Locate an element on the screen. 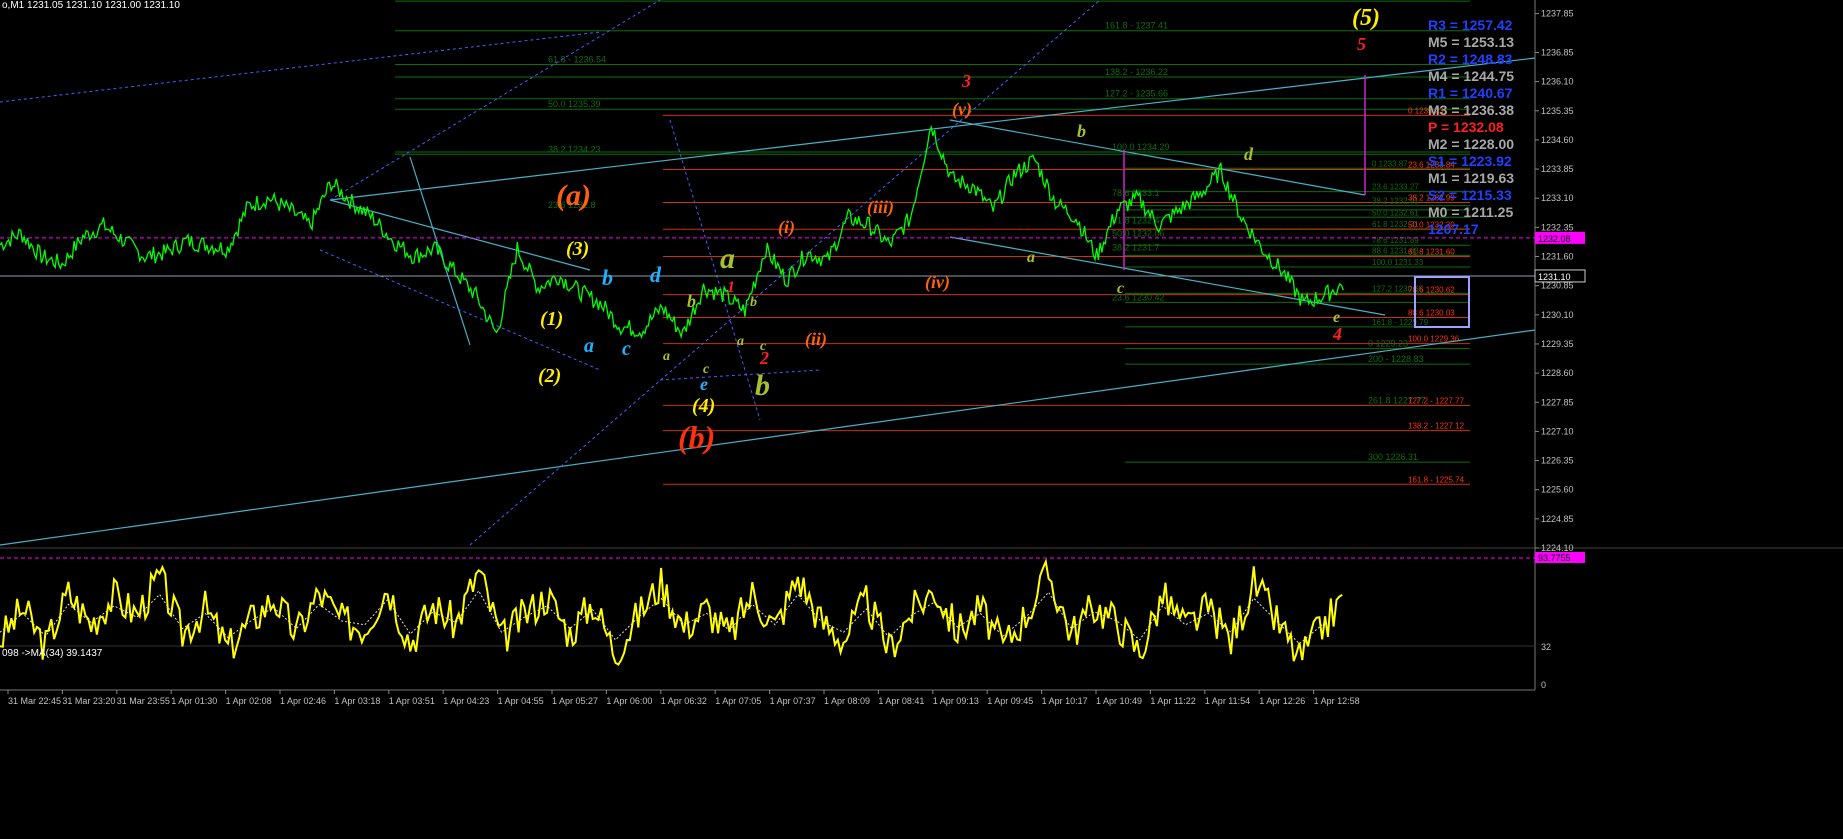 The image size is (1843, 839). time-tick-label: 31 Mar 23:20 is located at coordinates (88, 701).